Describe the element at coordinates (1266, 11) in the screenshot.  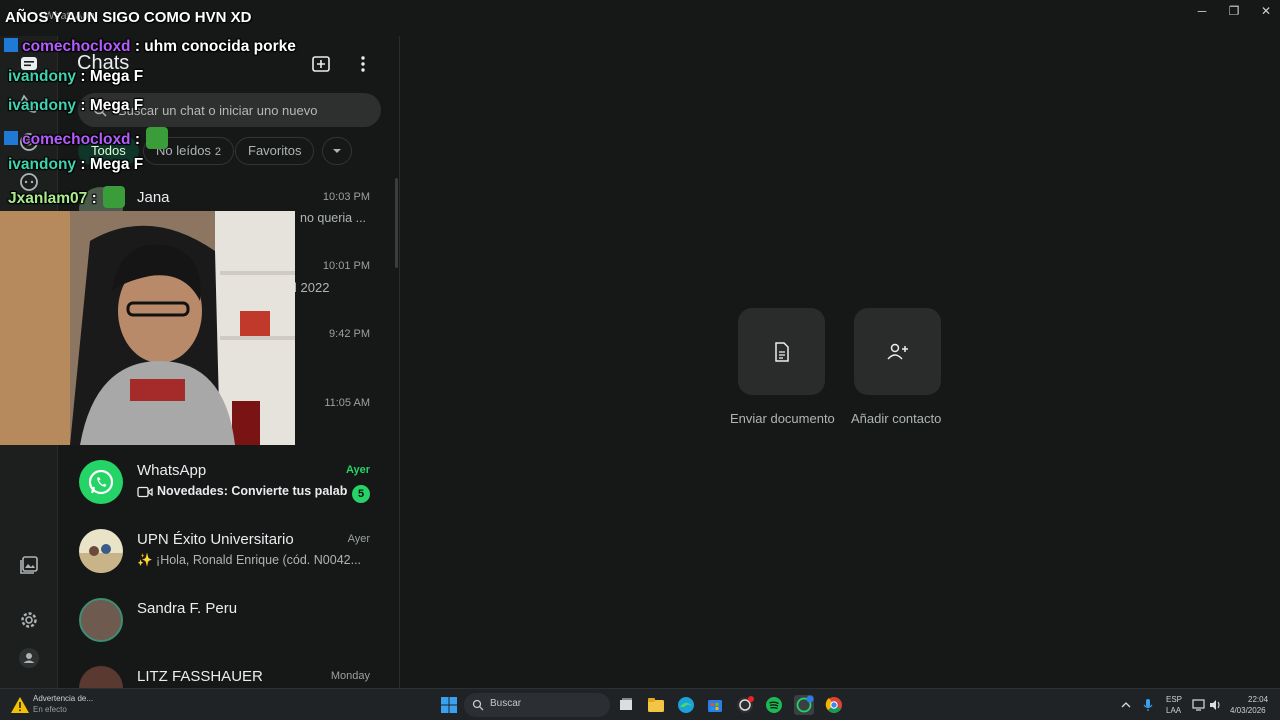
I see `close-button: ✕` at that location.